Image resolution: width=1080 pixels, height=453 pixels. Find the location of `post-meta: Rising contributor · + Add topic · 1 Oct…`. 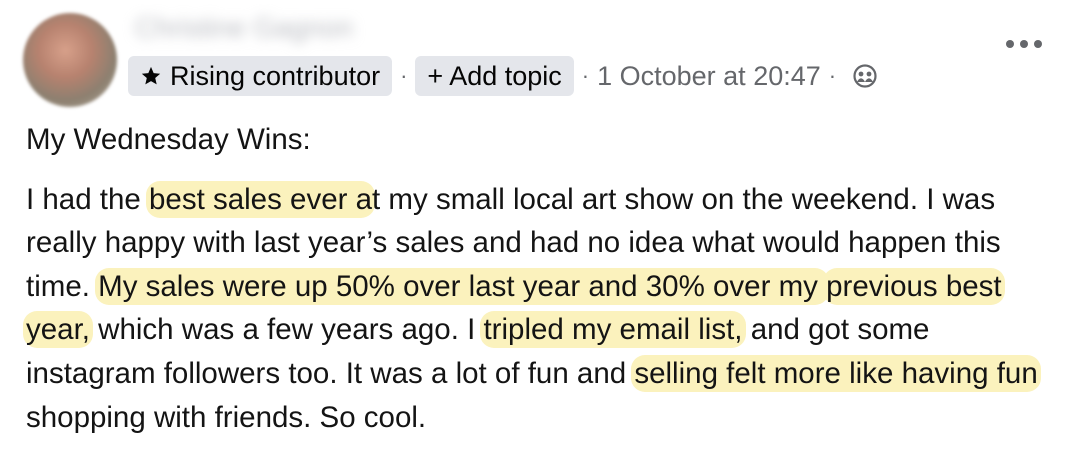

post-meta: Rising contributor · + Add topic · 1 Oct… is located at coordinates (503, 76).